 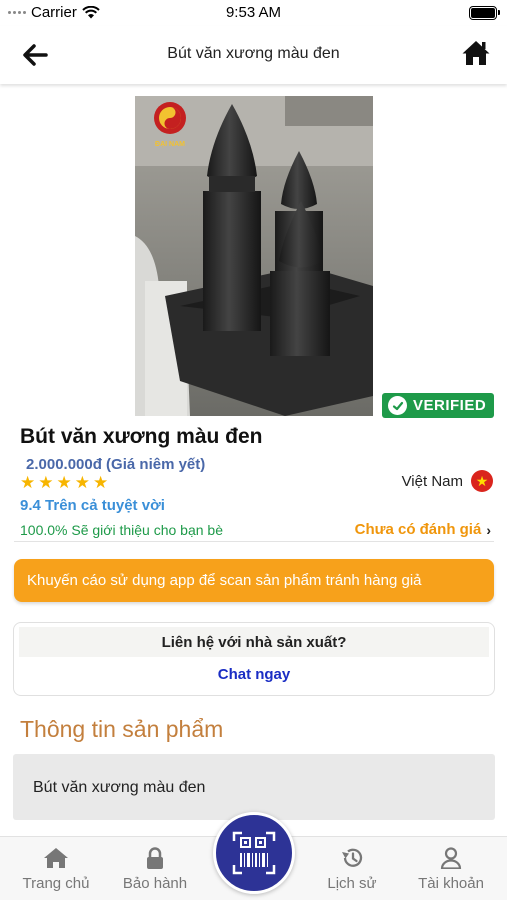 I want to click on recommend-text: 100.0% Sẽ giới thiệu cho bạn bè, so click(x=121, y=530).